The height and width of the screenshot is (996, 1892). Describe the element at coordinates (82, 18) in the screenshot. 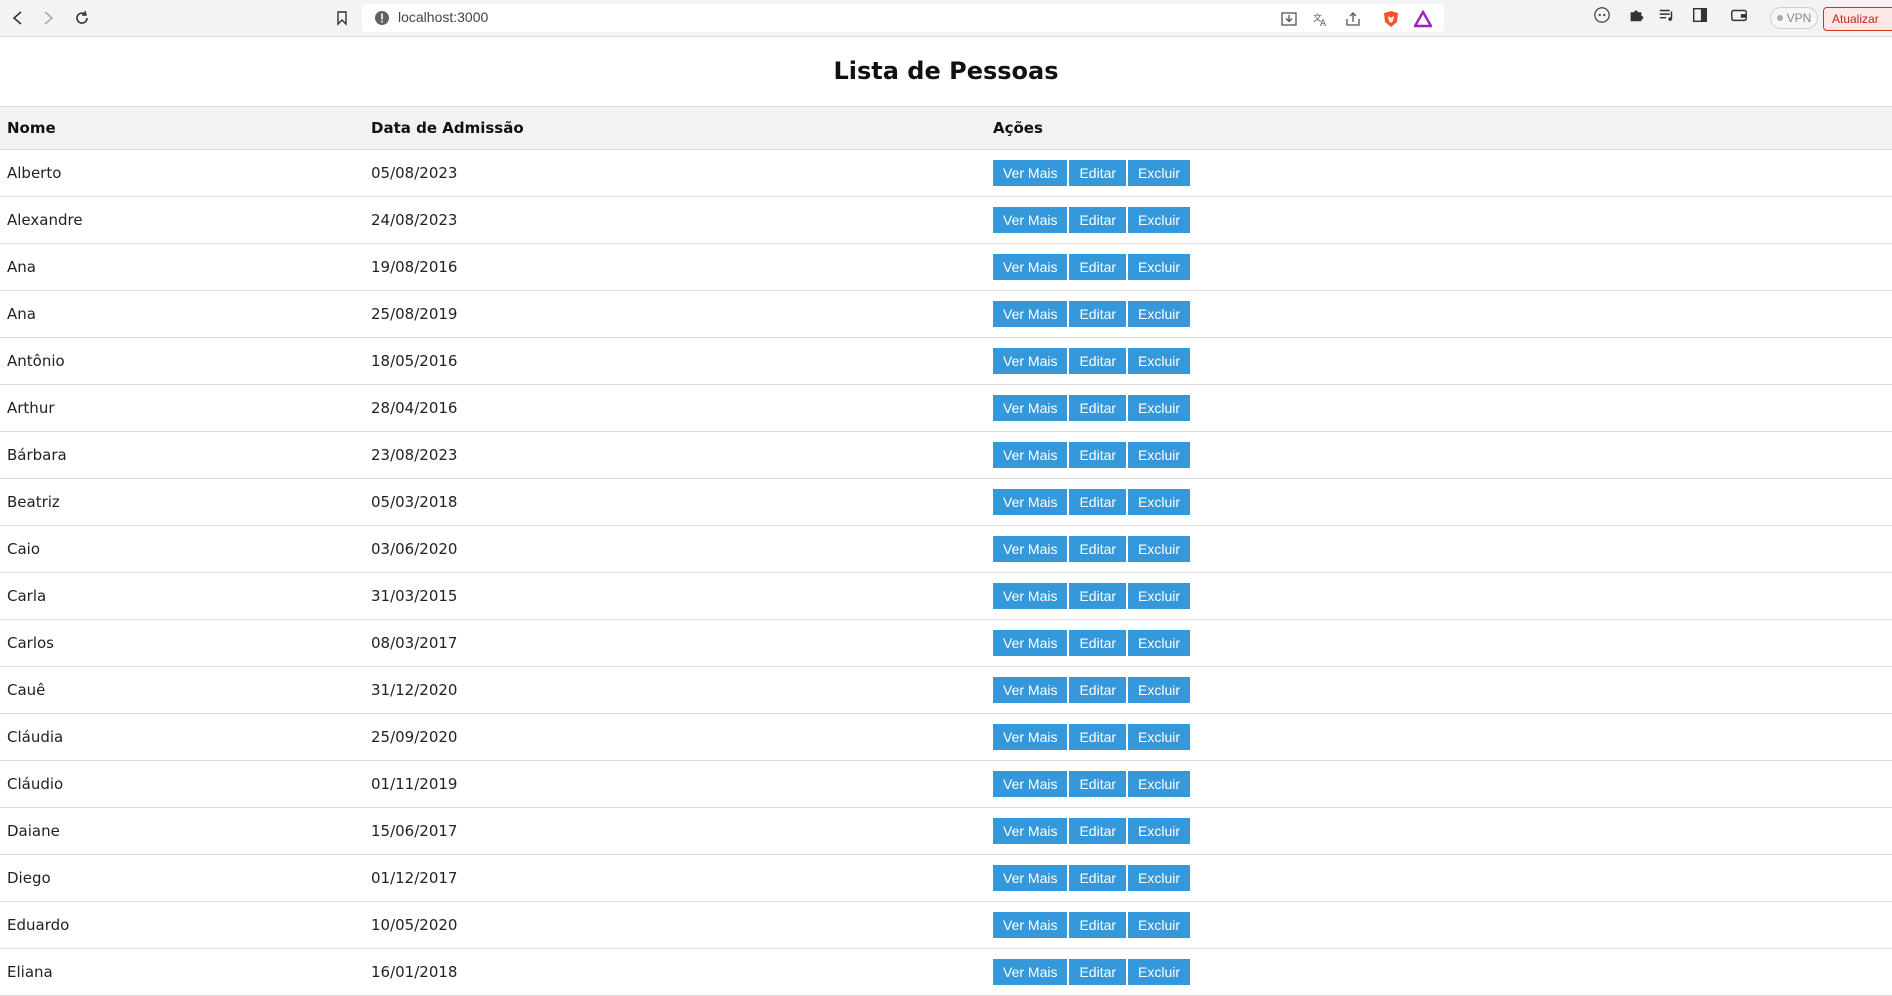

I see `reload-button` at that location.